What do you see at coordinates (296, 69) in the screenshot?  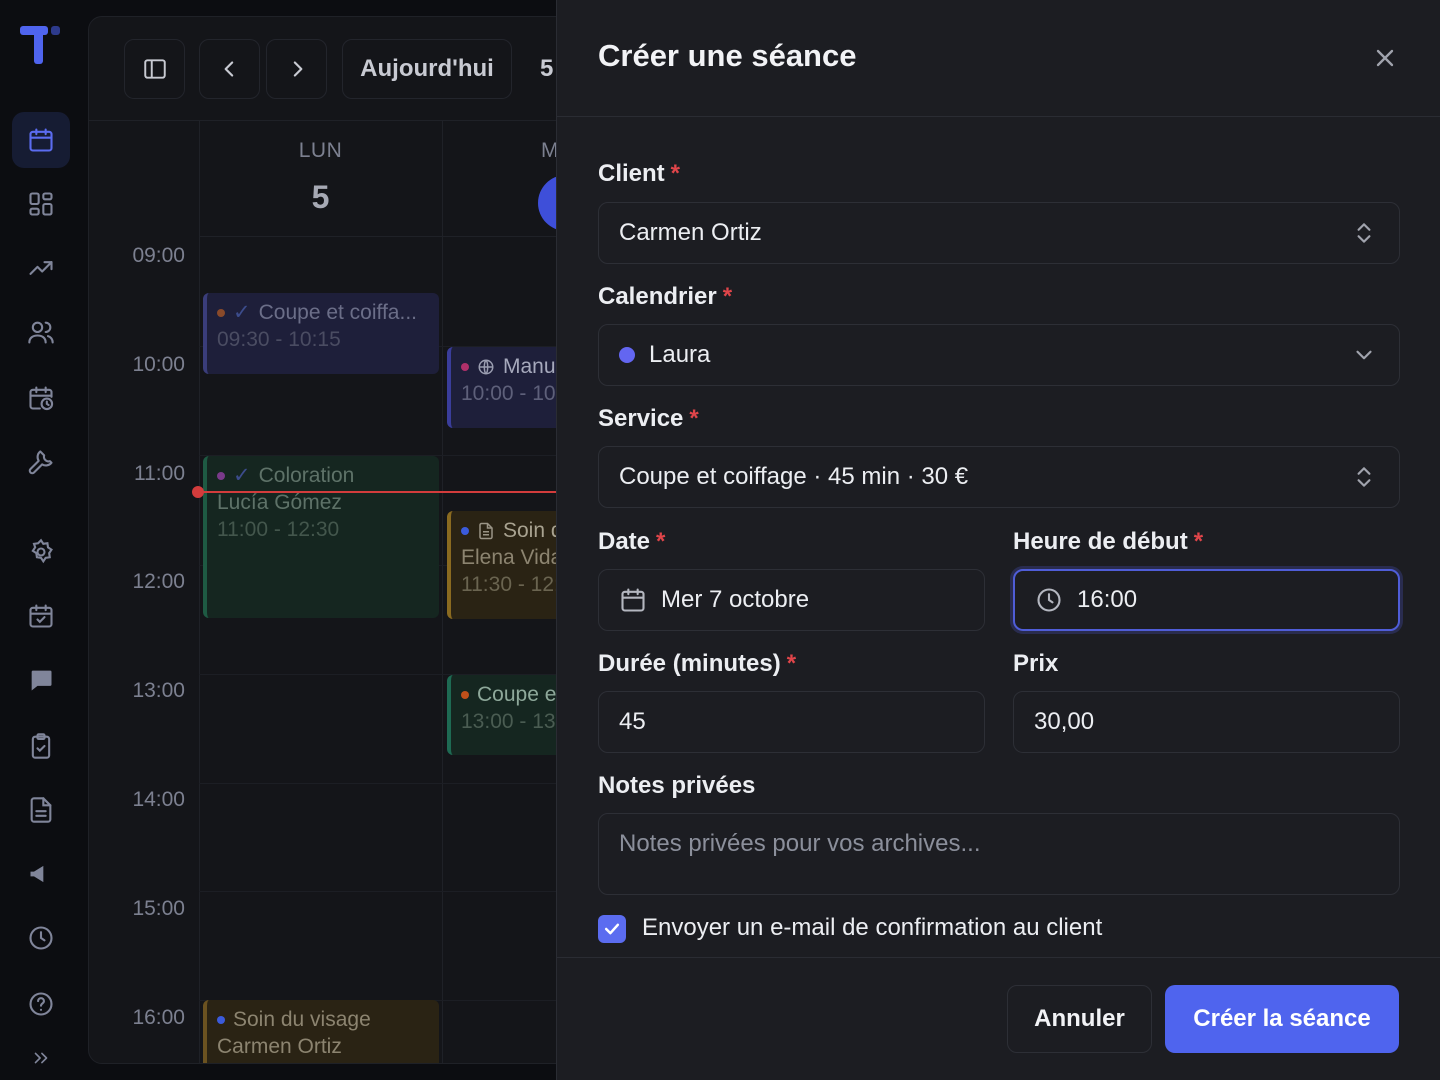 I see `next-week-button` at bounding box center [296, 69].